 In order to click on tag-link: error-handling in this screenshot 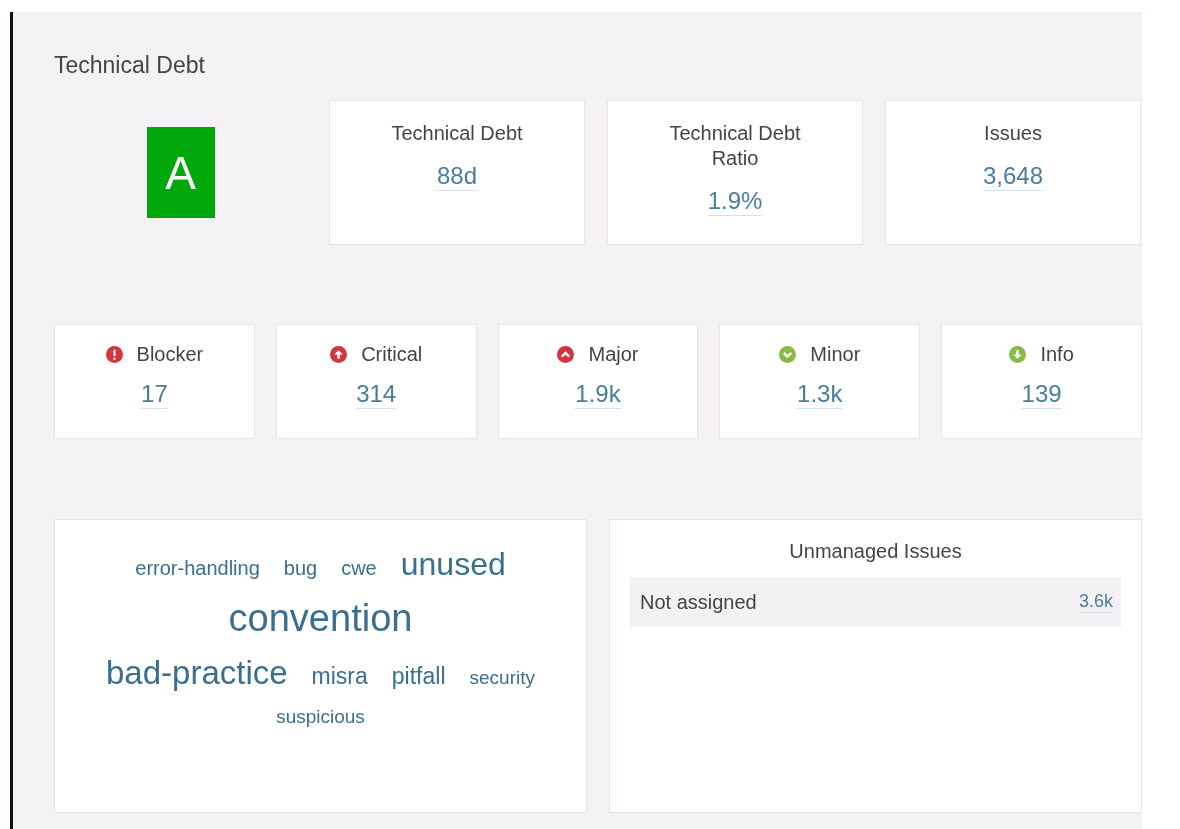, I will do `click(197, 568)`.